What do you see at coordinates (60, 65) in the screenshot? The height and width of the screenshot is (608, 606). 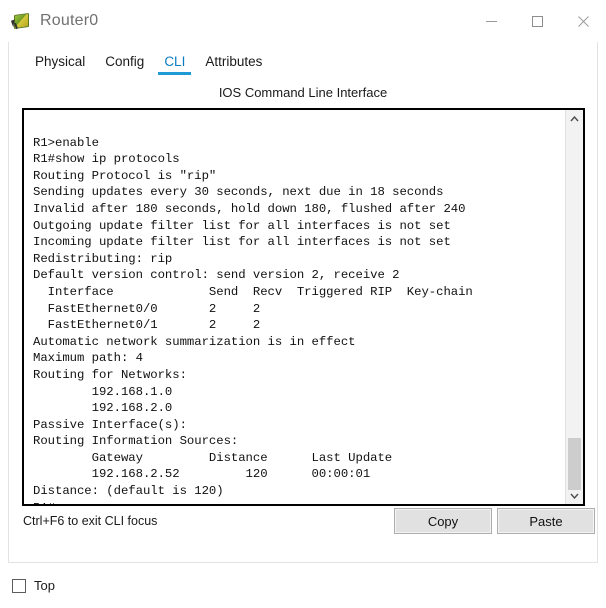 I see `tab-physical: Physical` at bounding box center [60, 65].